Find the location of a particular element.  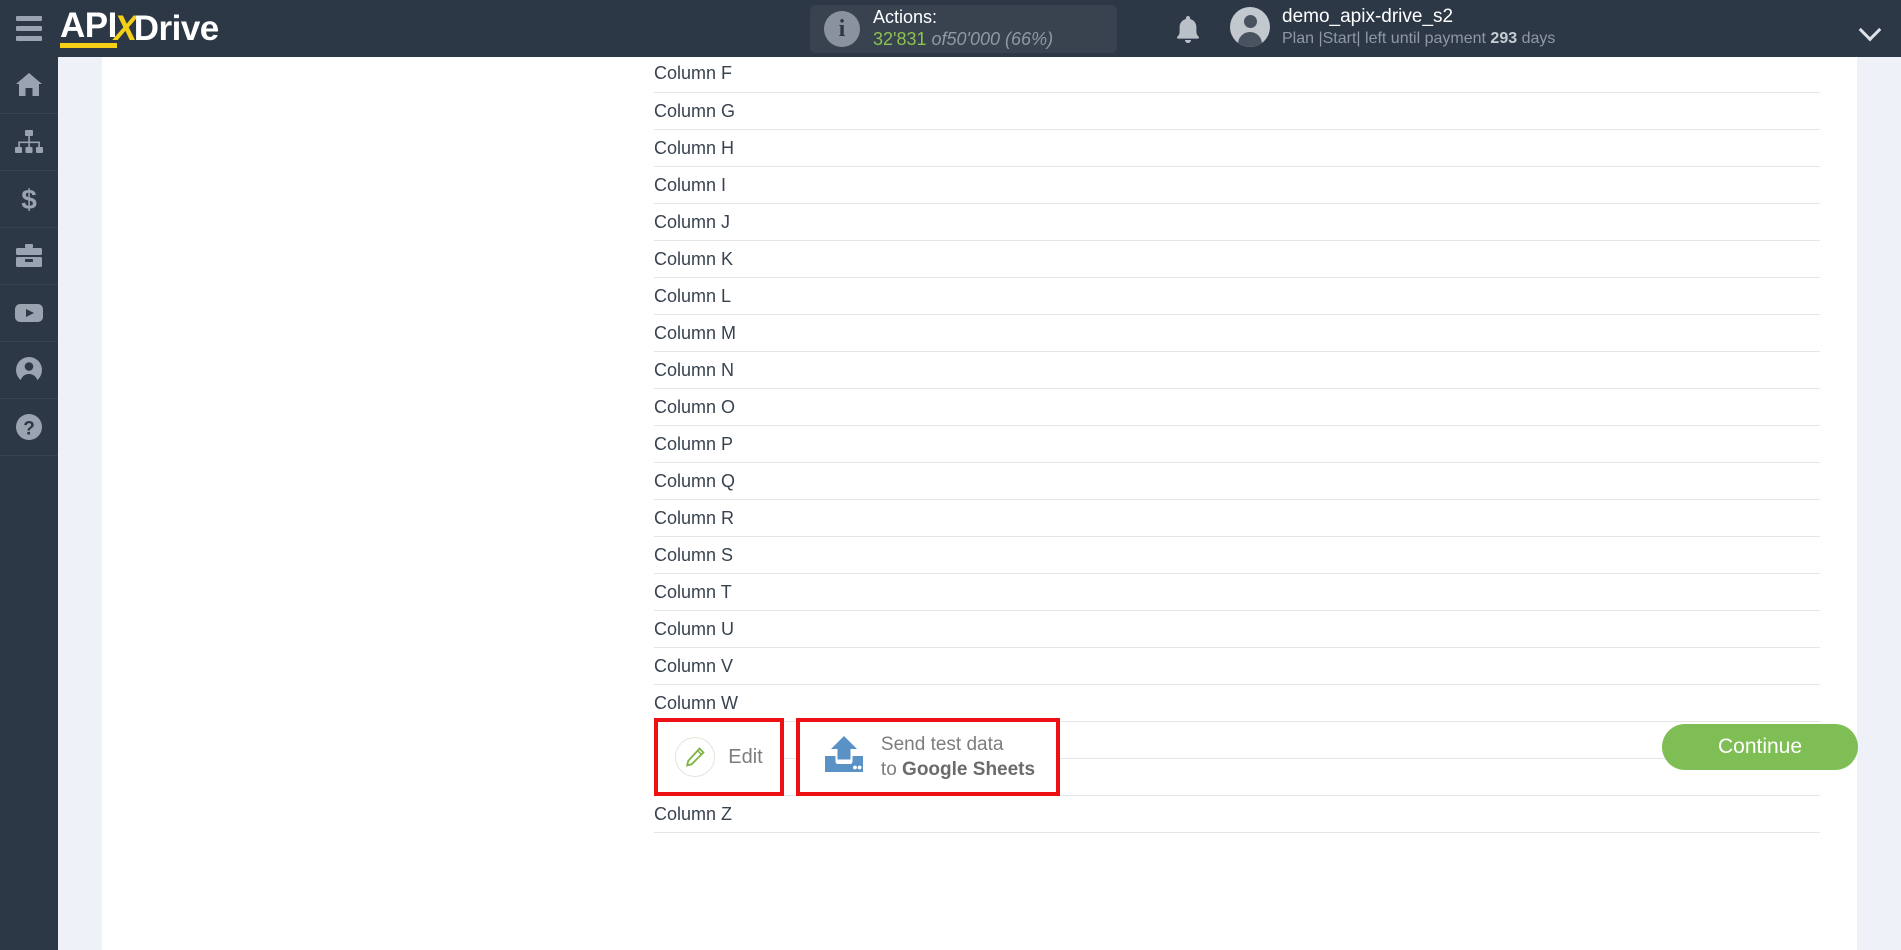

edit-highlight-box: Edit is located at coordinates (719, 757).